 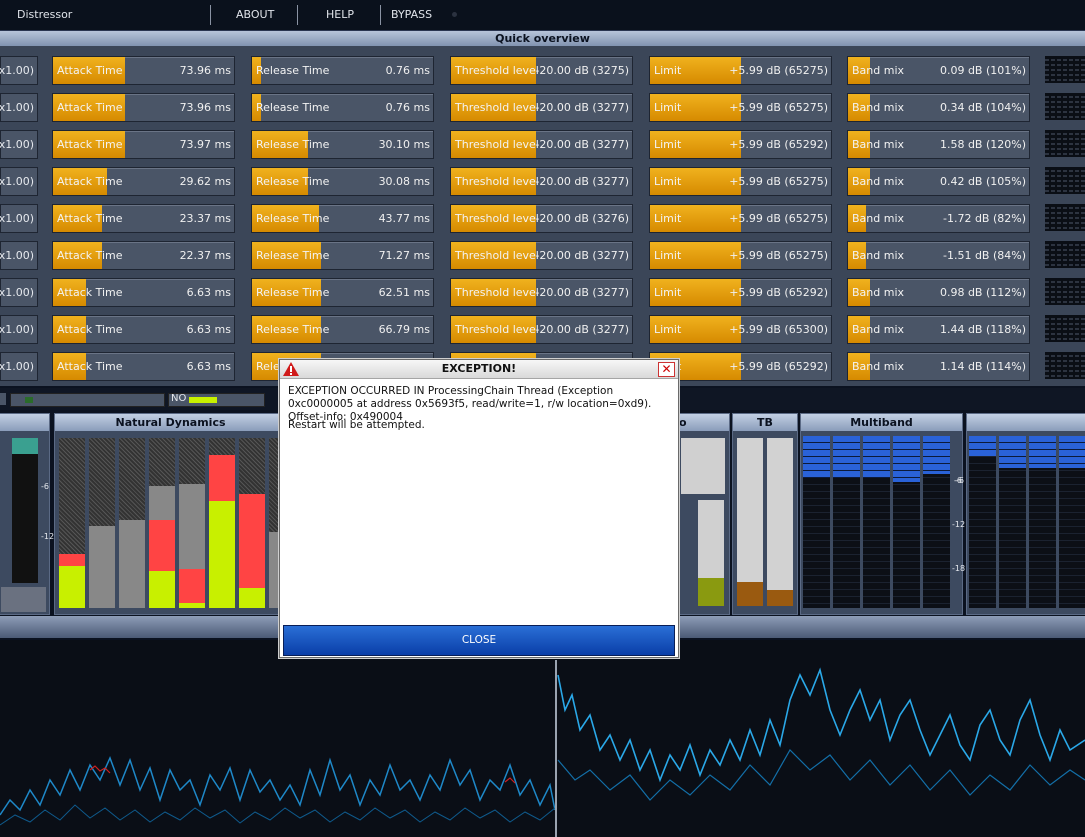 I want to click on dynamics-meter, so click(x=72, y=523).